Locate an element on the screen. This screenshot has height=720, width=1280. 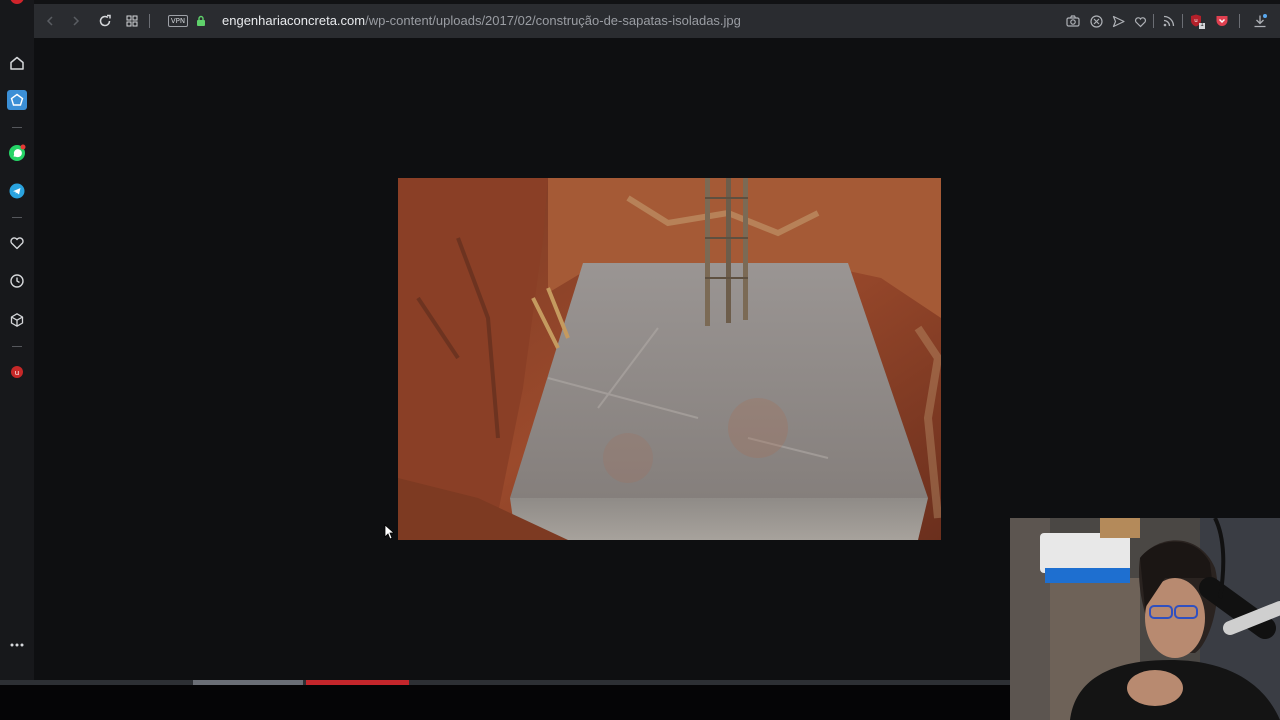
whatsapp-icon is located at coordinates (17, 153).